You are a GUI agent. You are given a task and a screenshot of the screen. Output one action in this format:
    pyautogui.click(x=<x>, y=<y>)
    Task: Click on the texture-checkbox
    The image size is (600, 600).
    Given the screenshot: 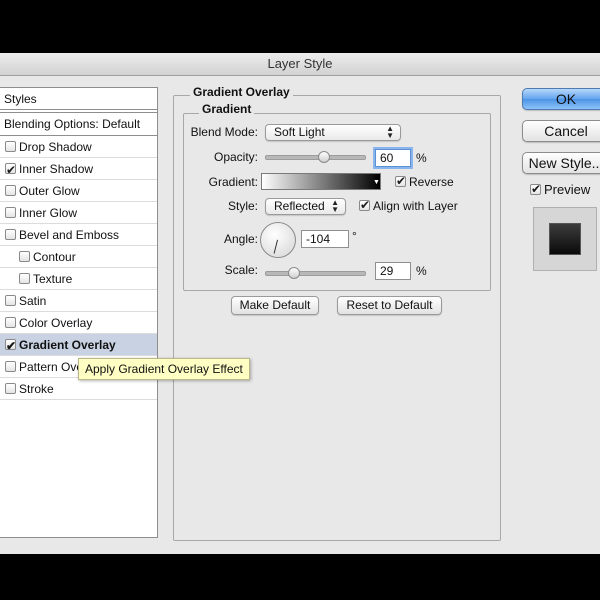 What is the action you would take?
    pyautogui.click(x=24, y=279)
    